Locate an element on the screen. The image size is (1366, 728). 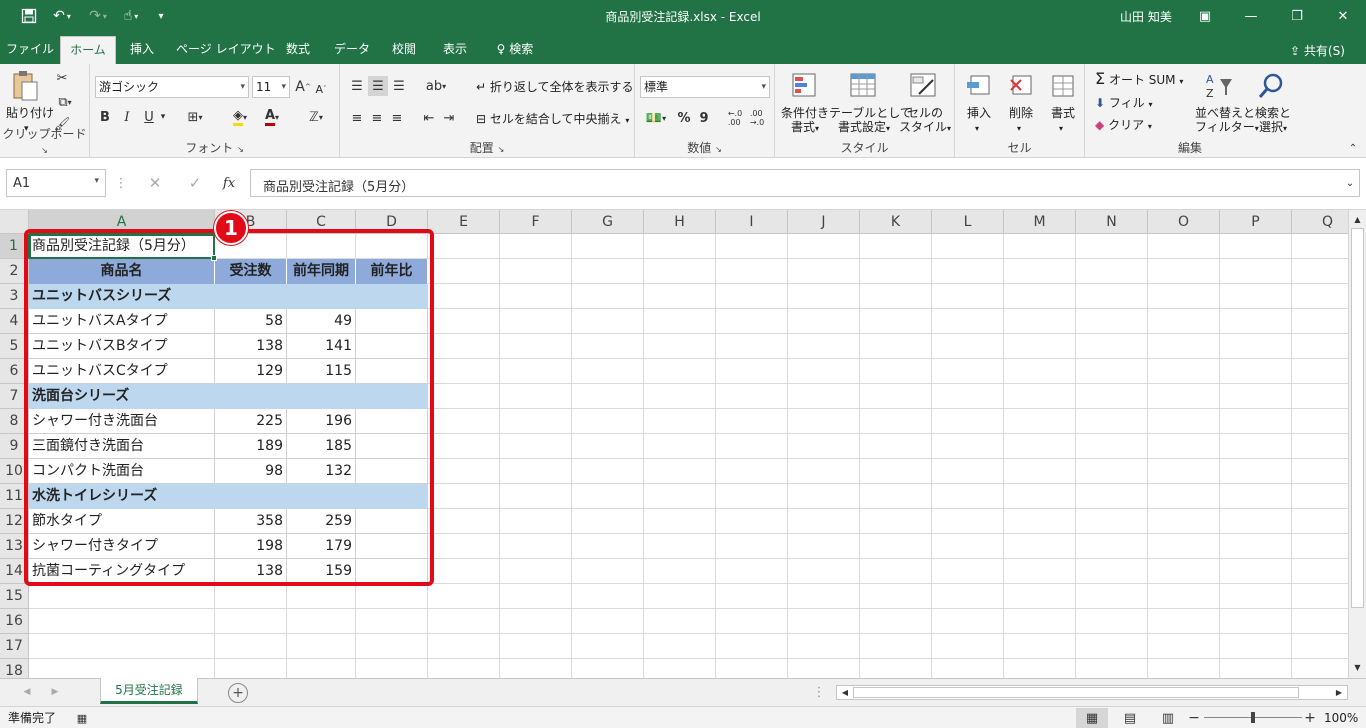
sort-filter-icon: AZ is located at coordinates (1219, 86).